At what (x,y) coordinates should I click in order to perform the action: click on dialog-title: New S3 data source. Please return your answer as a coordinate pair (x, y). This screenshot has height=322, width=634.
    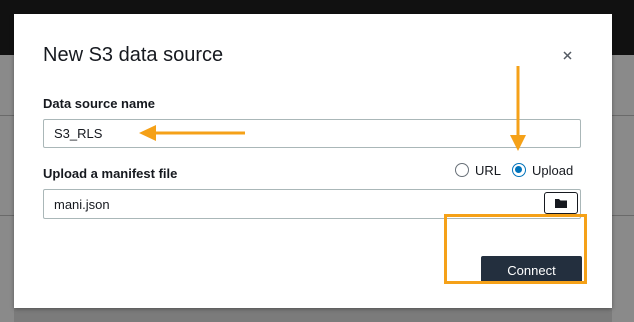
    Looking at the image, I should click on (133, 55).